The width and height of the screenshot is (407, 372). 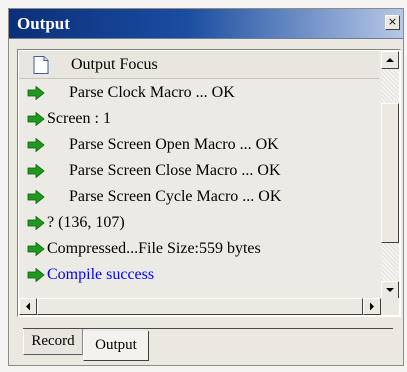 I want to click on list-item-text: Parse Screen Open Macro ... OK, so click(x=174, y=144).